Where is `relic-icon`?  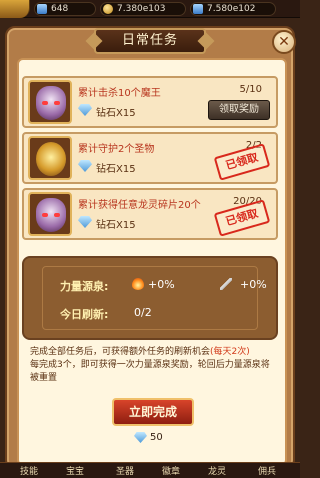
relic-icon is located at coordinates (50, 158).